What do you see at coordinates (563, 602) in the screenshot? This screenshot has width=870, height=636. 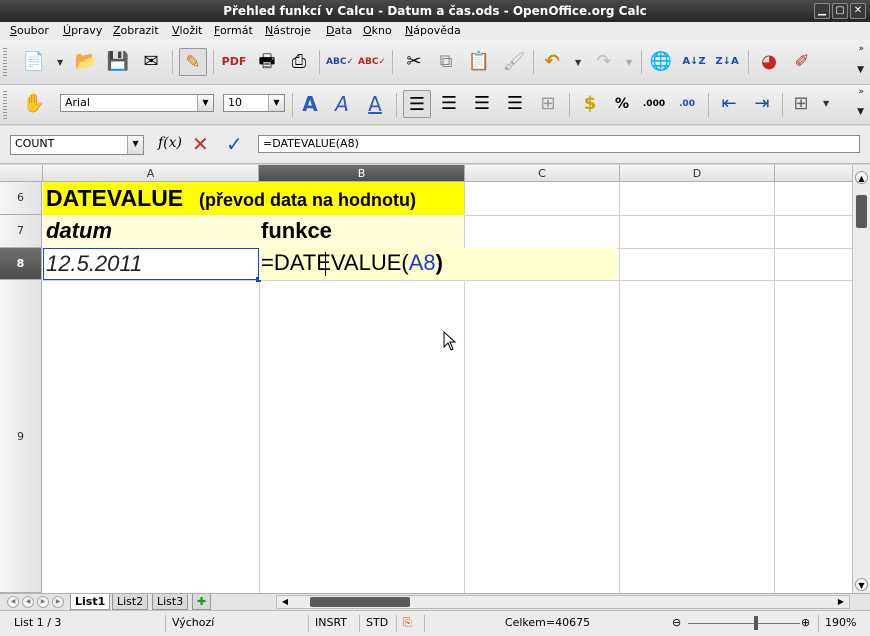 I see `horizontal-scrollbar: ◀ ▶` at bounding box center [563, 602].